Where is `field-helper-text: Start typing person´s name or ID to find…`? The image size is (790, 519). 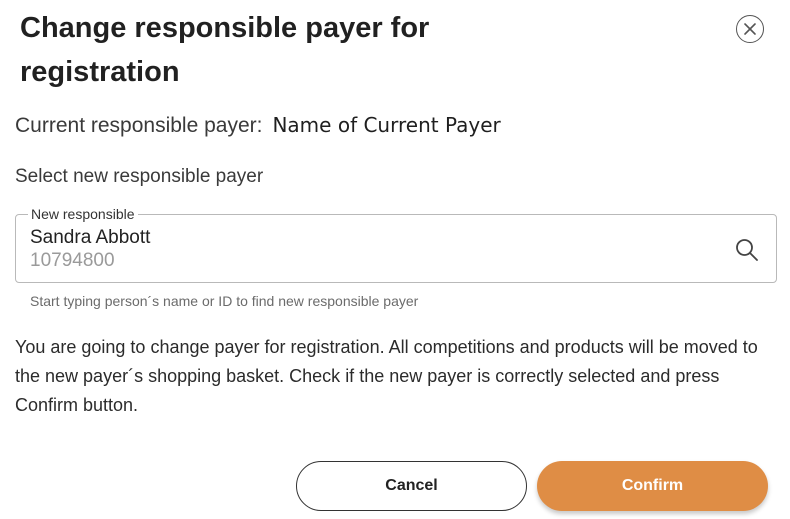
field-helper-text: Start typing person´s name or ID to find… is located at coordinates (224, 301).